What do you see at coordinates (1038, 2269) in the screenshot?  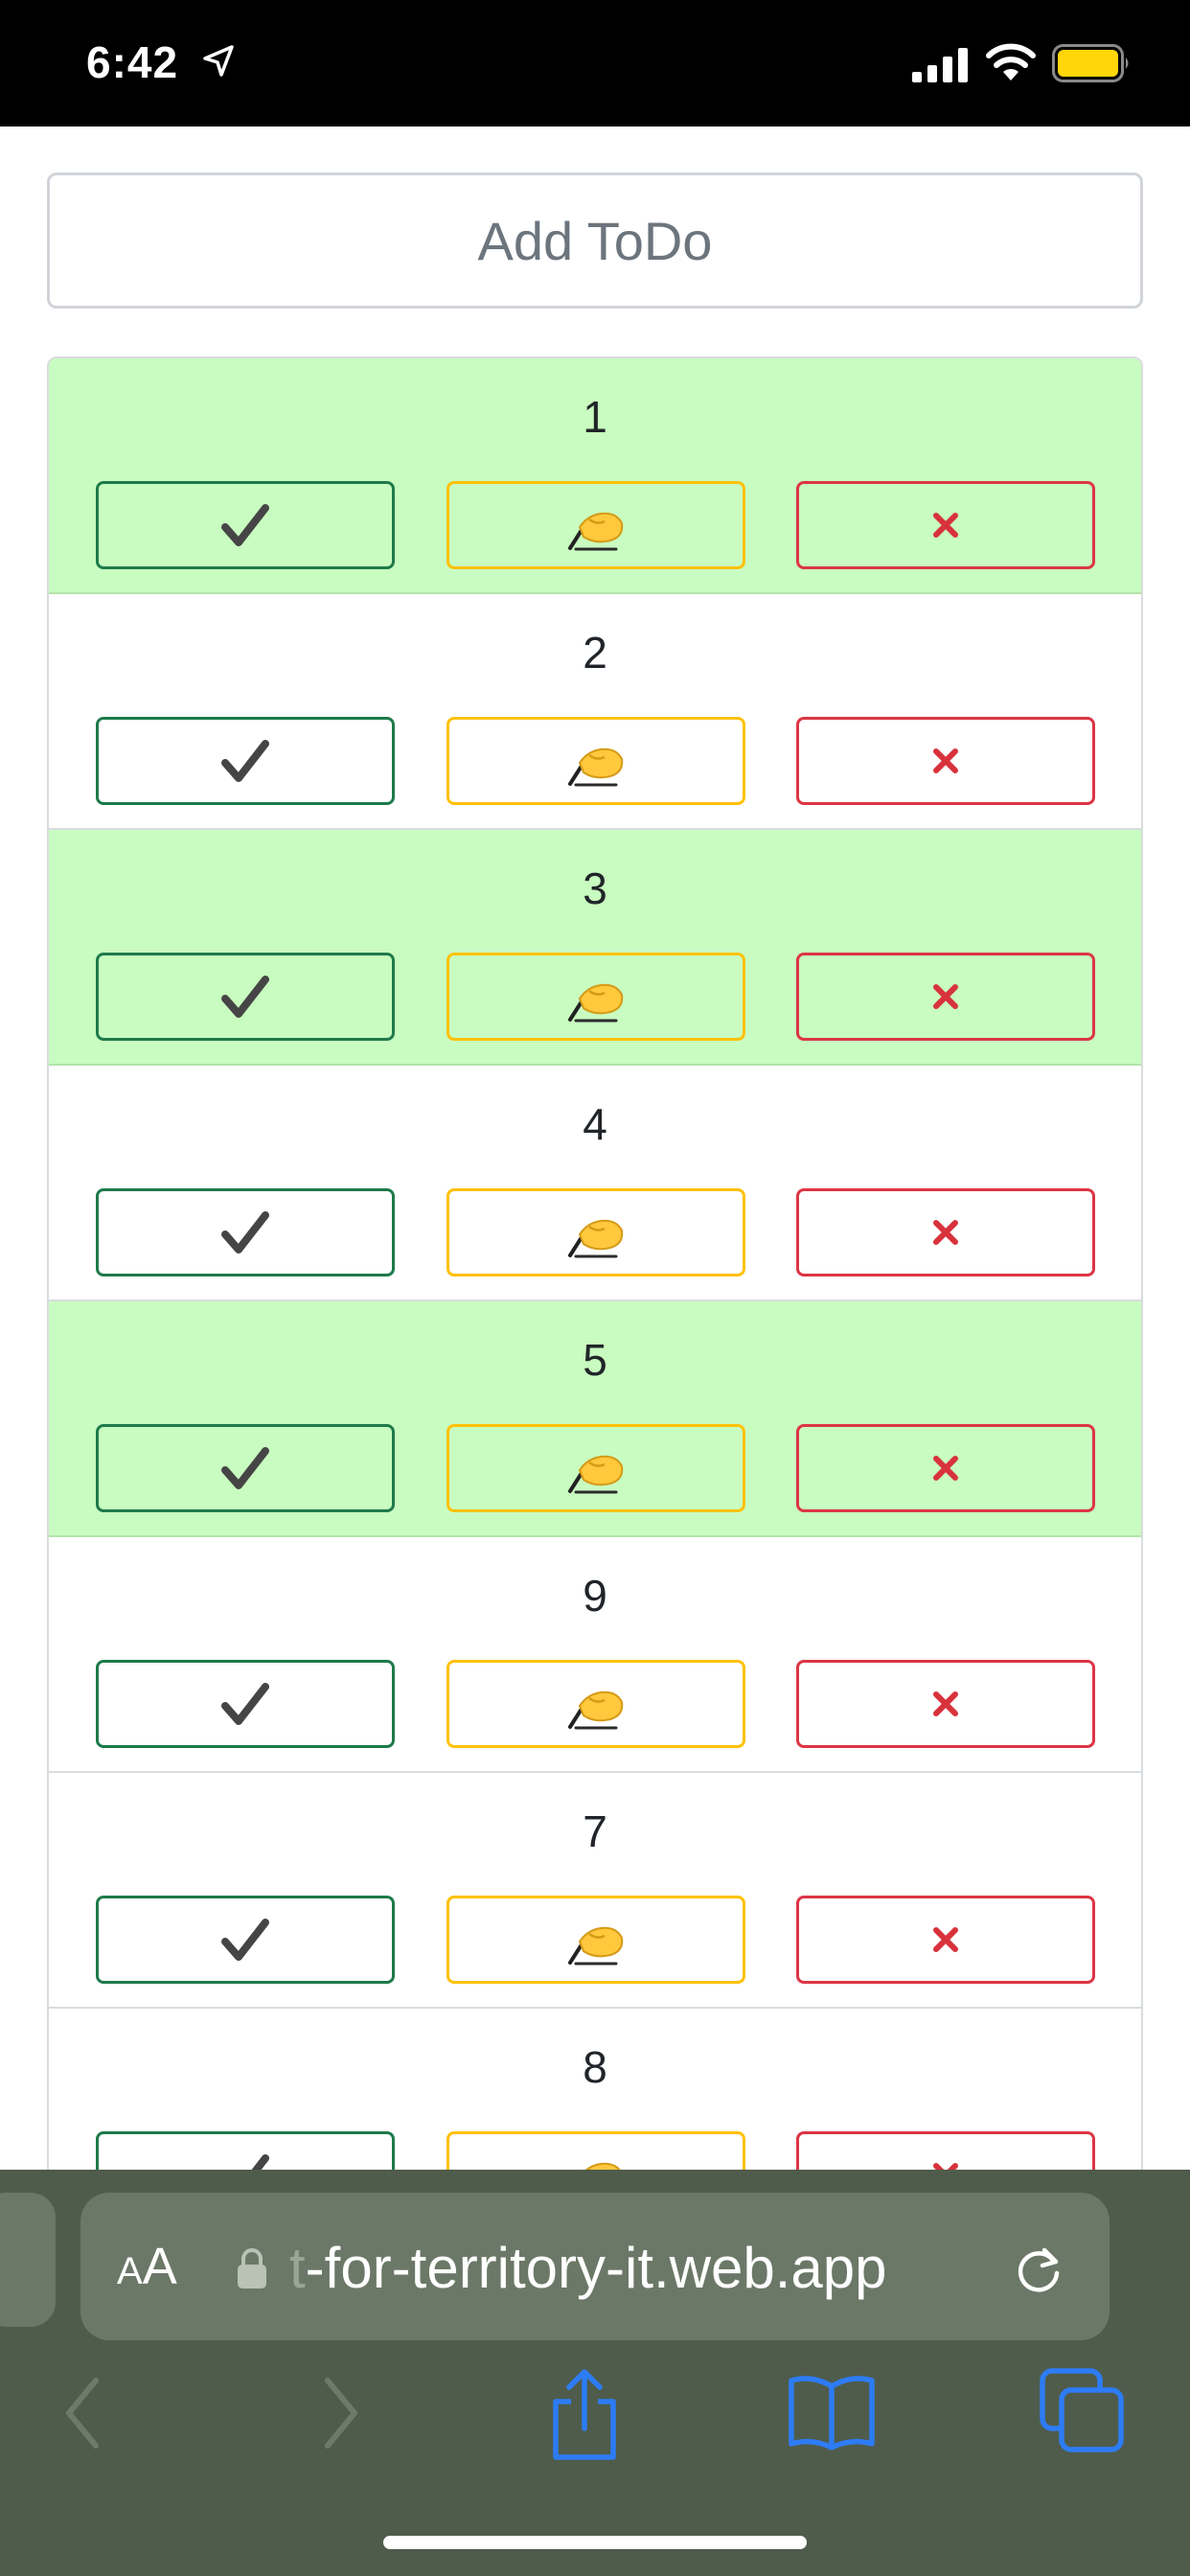 I see `reload-icon` at bounding box center [1038, 2269].